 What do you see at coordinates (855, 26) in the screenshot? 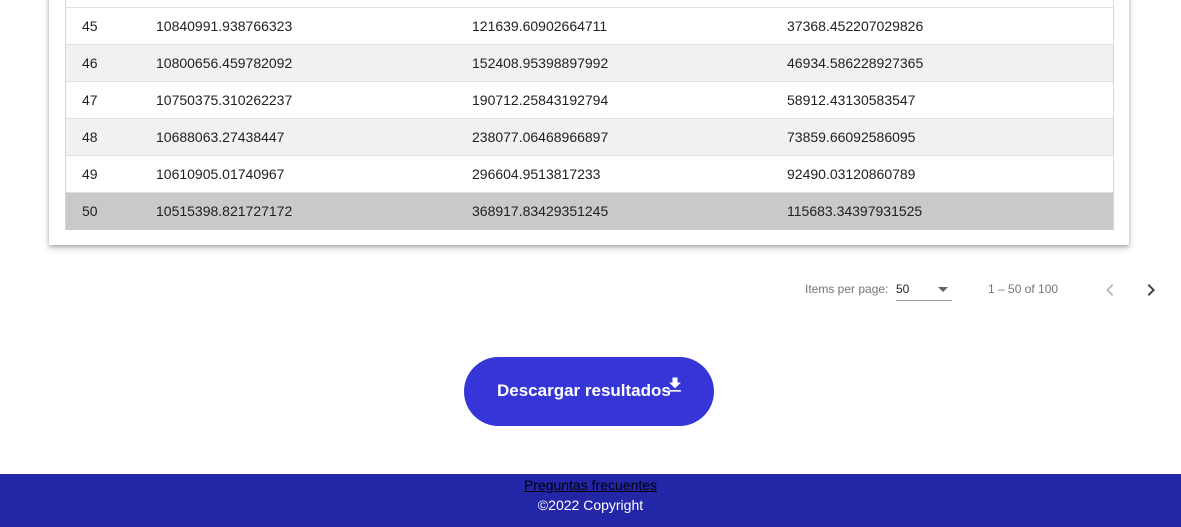
I see `value-cell: 37368.452207029826` at bounding box center [855, 26].